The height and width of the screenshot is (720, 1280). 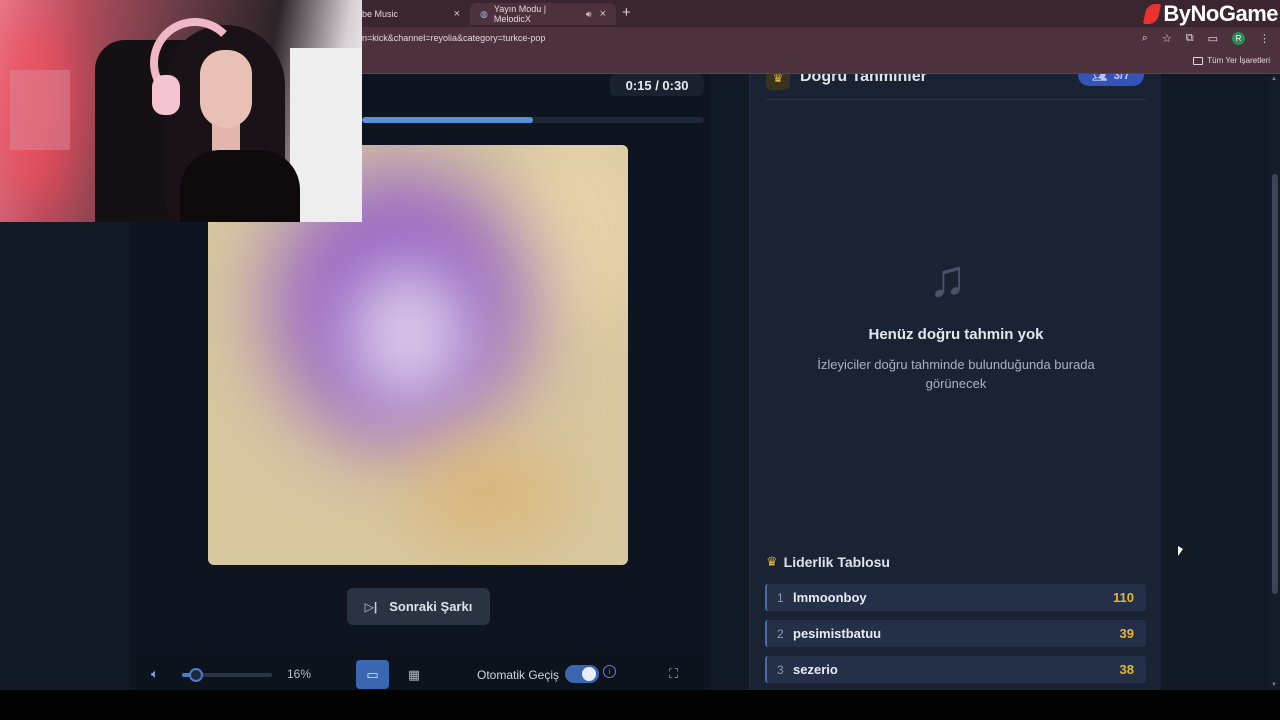 What do you see at coordinates (1238, 38) in the screenshot?
I see `profile-avatar: R` at bounding box center [1238, 38].